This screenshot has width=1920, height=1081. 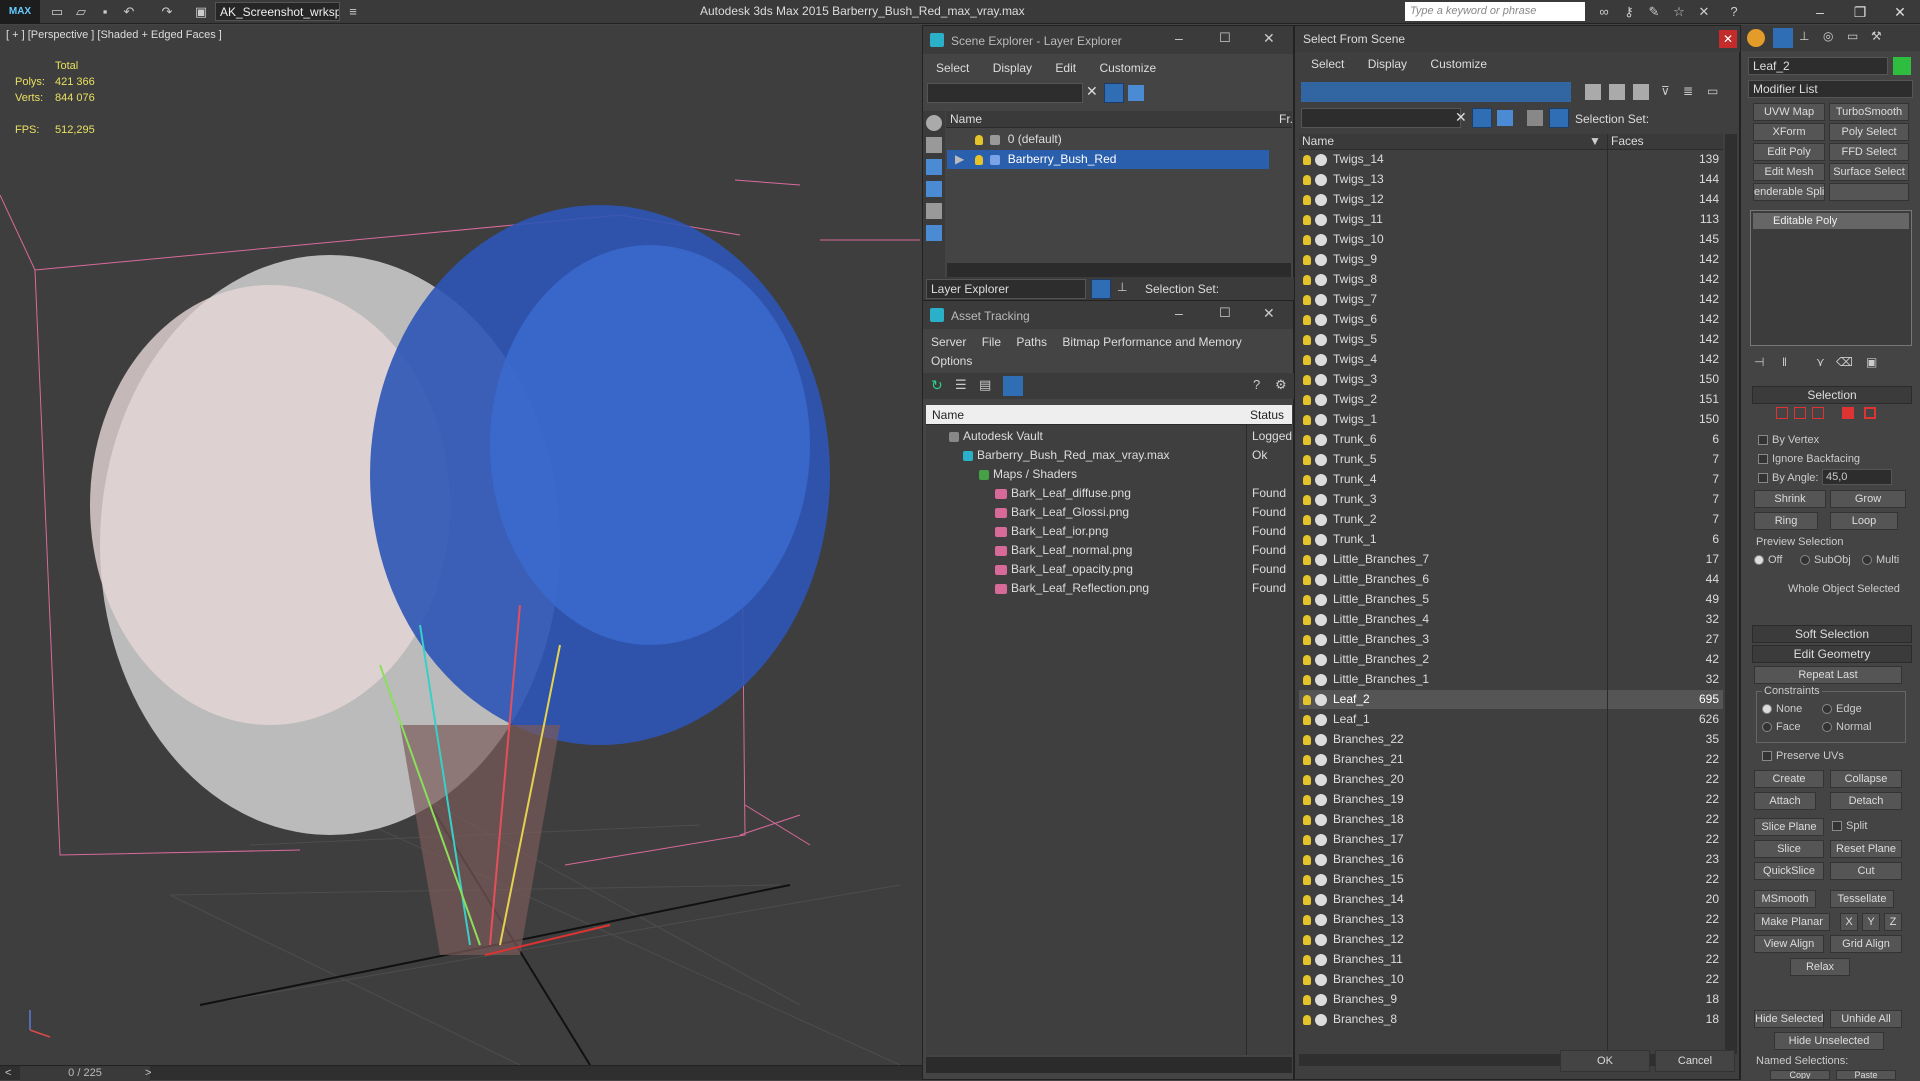 I want to click on soft-selection-rollout: Soft Selection, so click(x=1832, y=634).